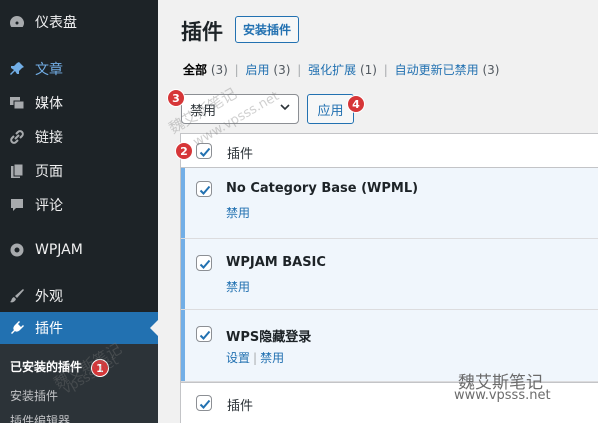 Image resolution: width=598 pixels, height=423 pixels. Describe the element at coordinates (267, 29) in the screenshot. I see `add-plugin-button: 安装插件` at that location.